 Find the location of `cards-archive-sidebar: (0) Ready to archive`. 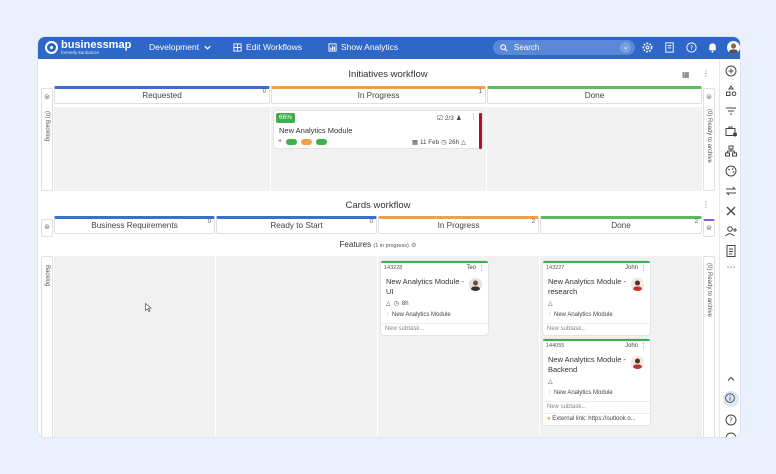

cards-archive-sidebar: (0) Ready to archive is located at coordinates (709, 346).